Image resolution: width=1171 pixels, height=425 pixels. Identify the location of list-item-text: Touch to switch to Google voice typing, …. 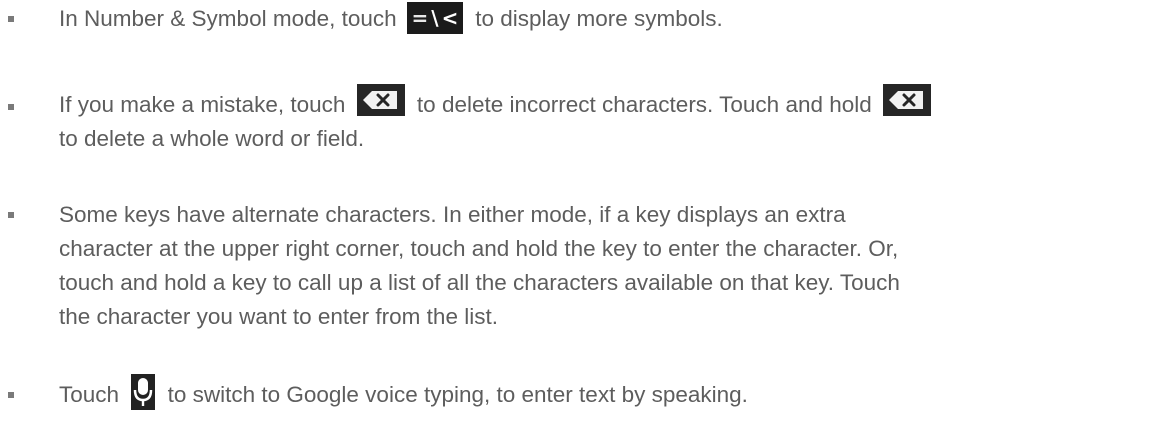
(609, 394).